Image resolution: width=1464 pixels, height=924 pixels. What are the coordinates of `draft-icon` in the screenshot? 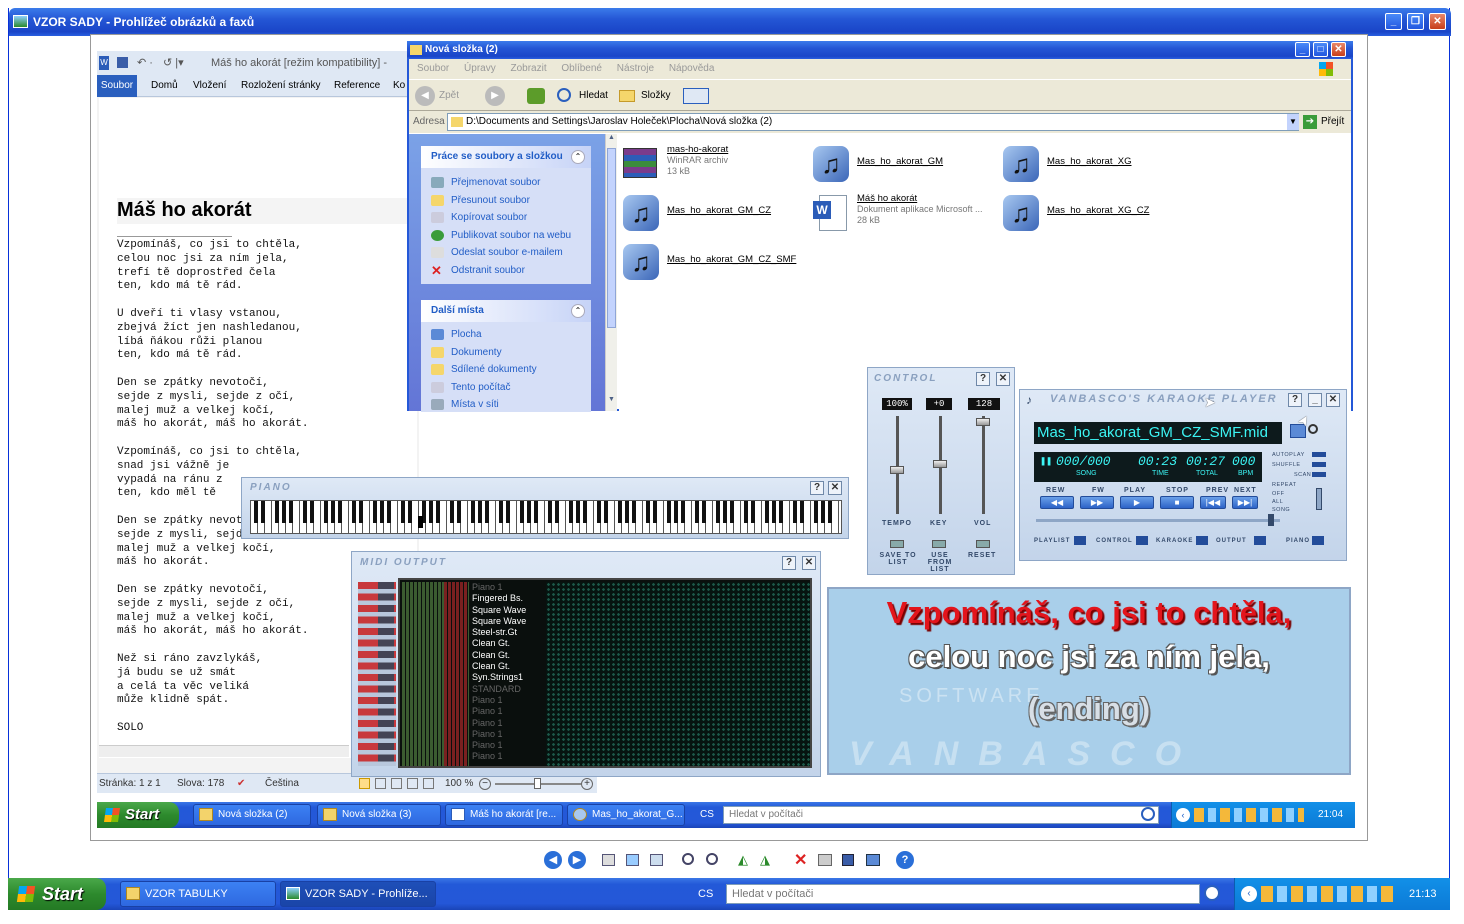 It's located at (428, 783).